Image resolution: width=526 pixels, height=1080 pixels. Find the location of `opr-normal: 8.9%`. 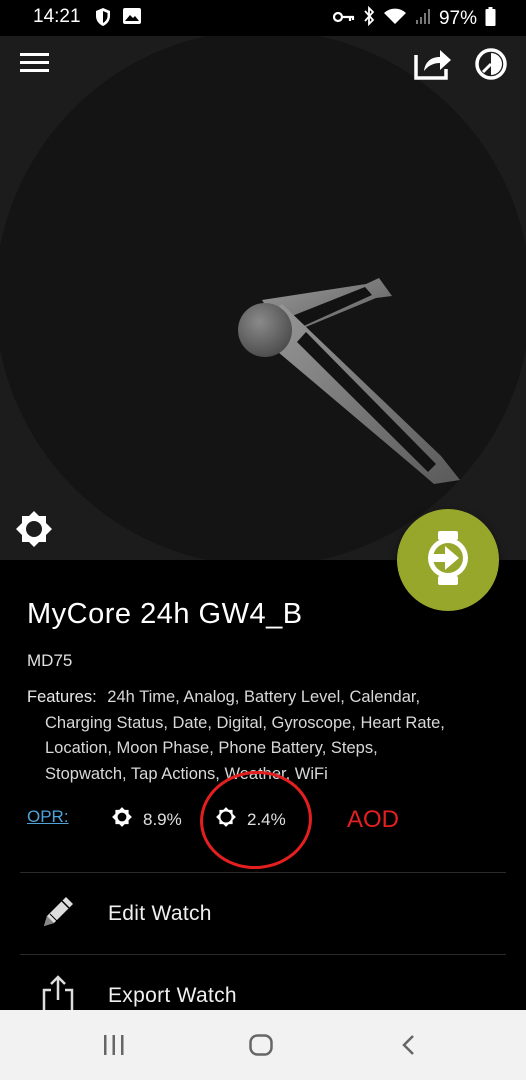

opr-normal: 8.9% is located at coordinates (146, 819).